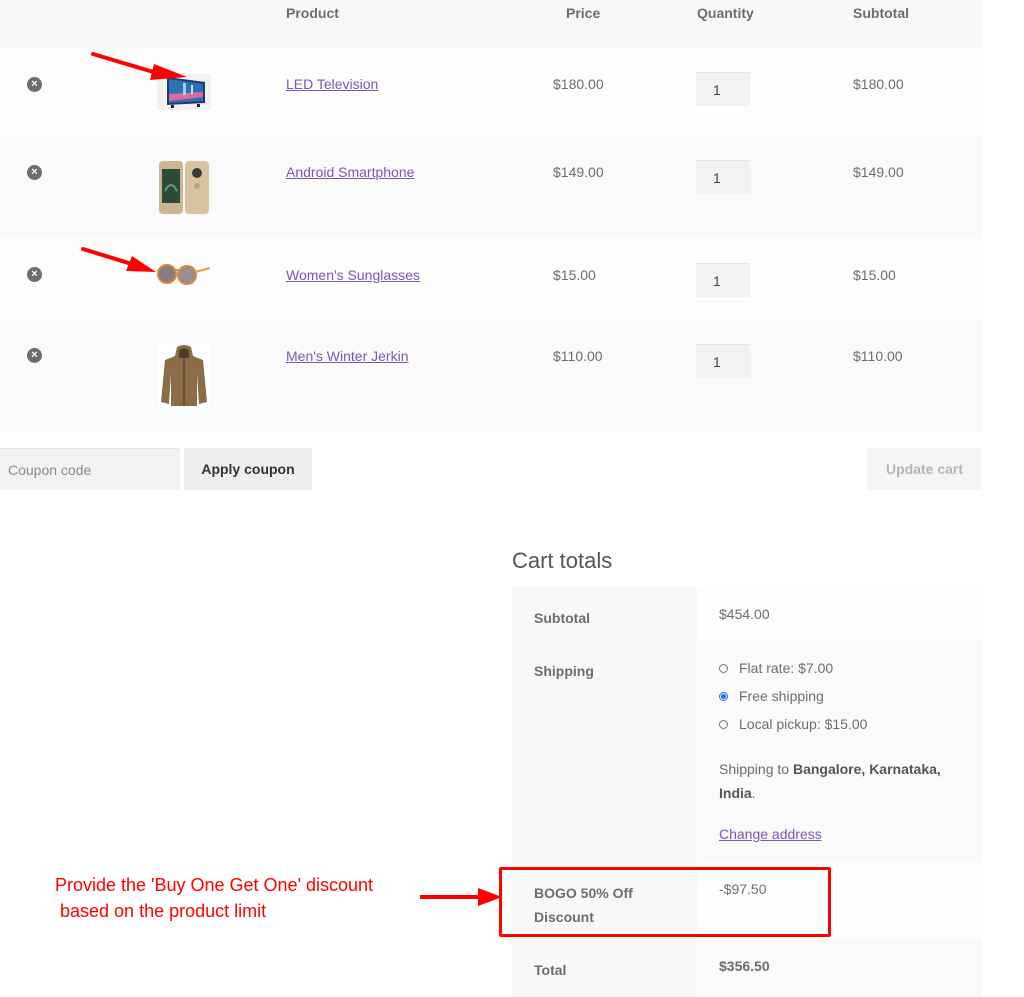 The image size is (1024, 997). What do you see at coordinates (564, 671) in the screenshot?
I see `shipping-label: Shipping` at bounding box center [564, 671].